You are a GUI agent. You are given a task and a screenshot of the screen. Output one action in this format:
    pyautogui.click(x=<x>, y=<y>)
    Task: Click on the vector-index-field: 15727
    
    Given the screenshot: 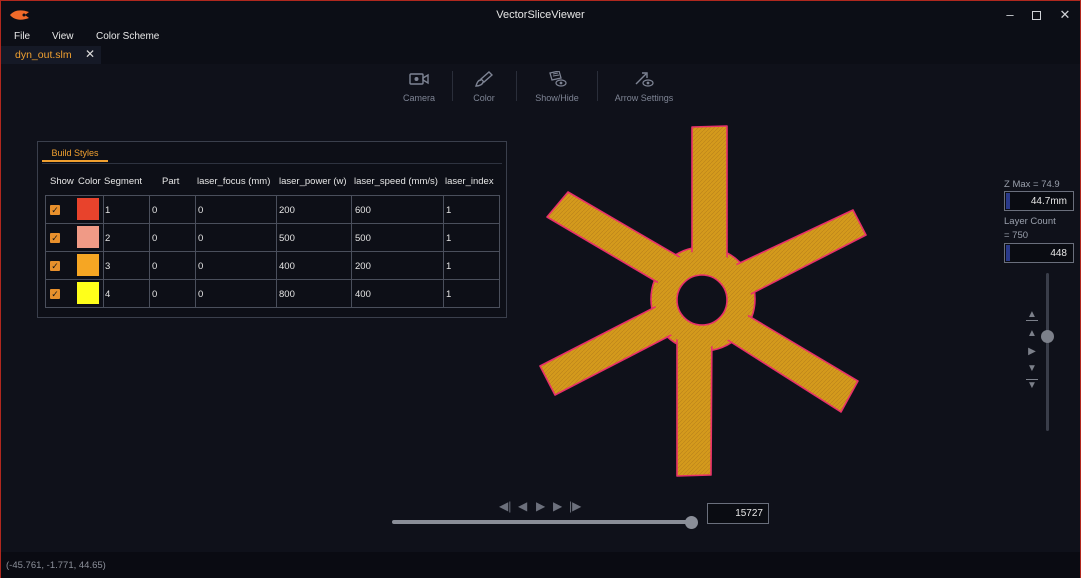 What is the action you would take?
    pyautogui.click(x=738, y=513)
    